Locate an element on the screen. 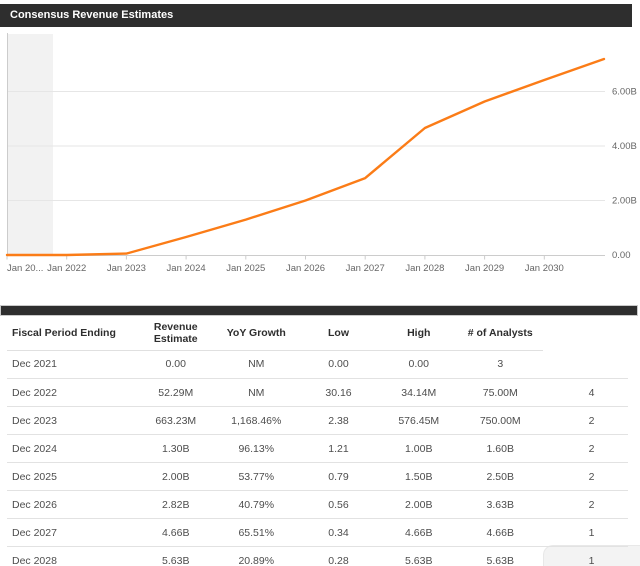 The width and height of the screenshot is (640, 566). table-cell: 53.77% is located at coordinates (256, 476).